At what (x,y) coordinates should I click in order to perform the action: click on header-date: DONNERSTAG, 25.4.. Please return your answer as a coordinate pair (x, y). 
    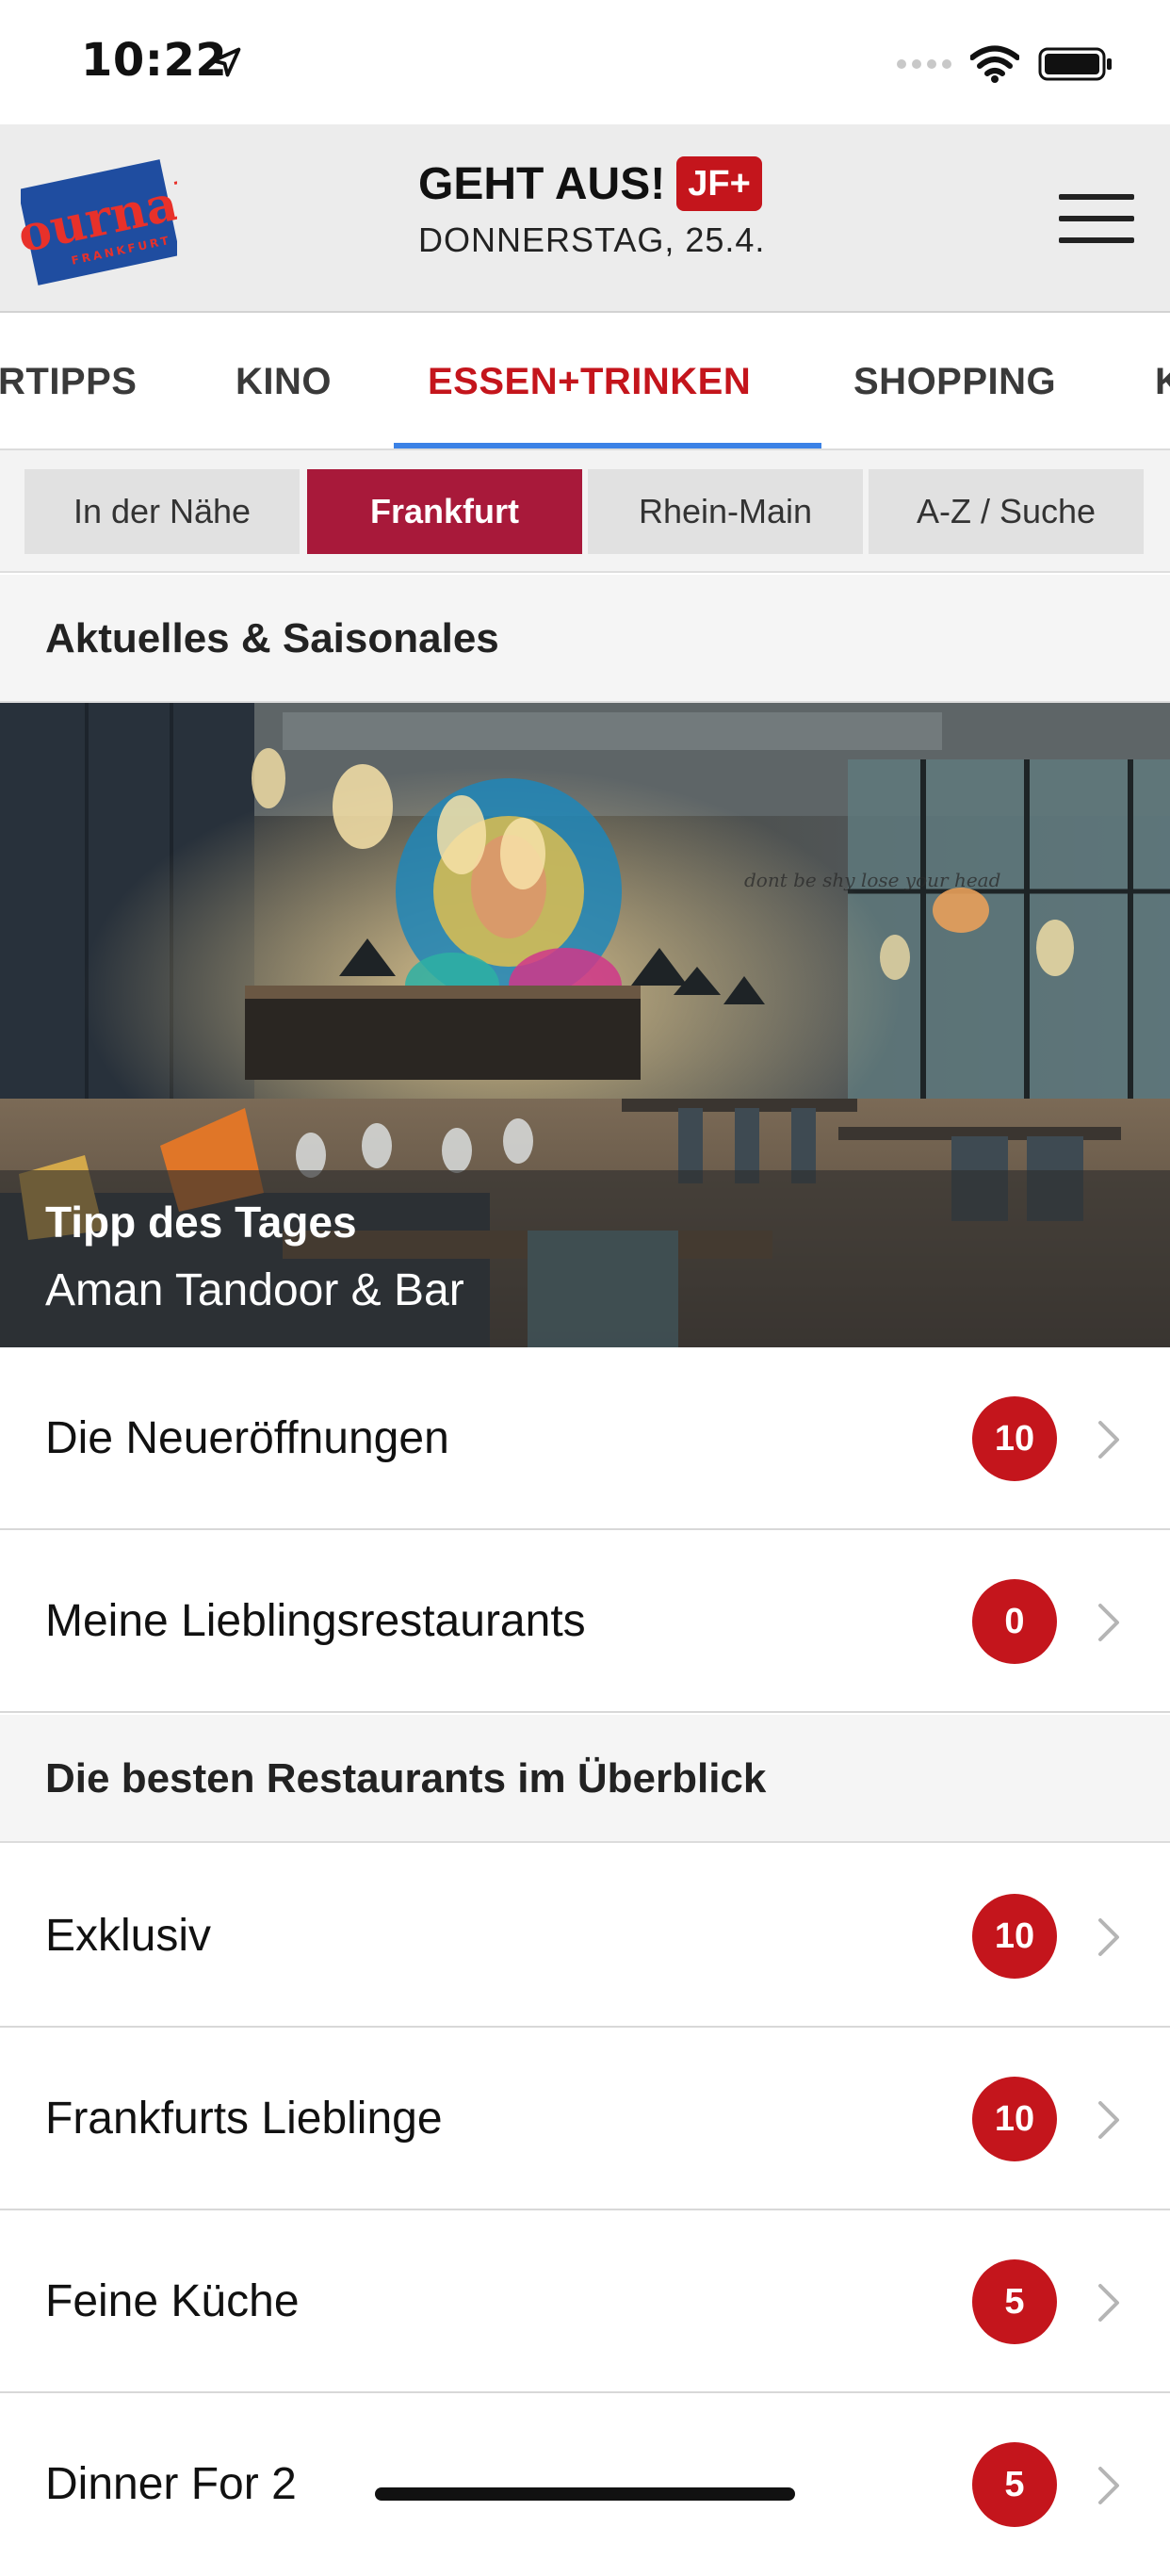
    Looking at the image, I should click on (592, 239).